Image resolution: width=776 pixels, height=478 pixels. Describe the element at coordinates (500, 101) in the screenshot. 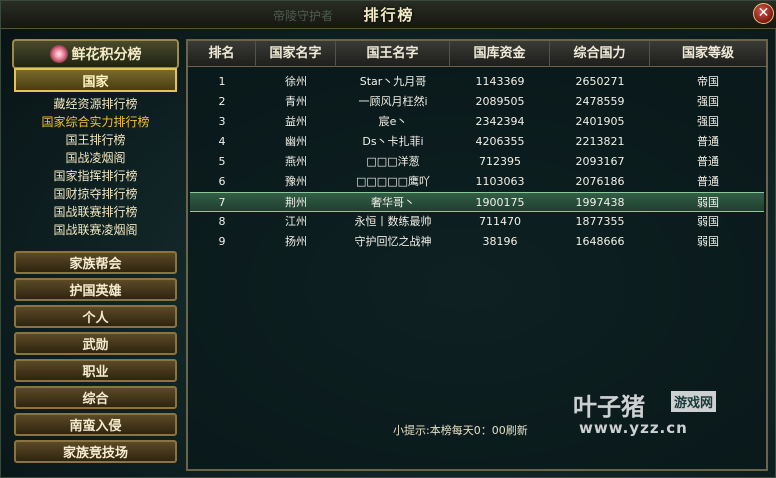

I see `table-cell: 2089505` at that location.